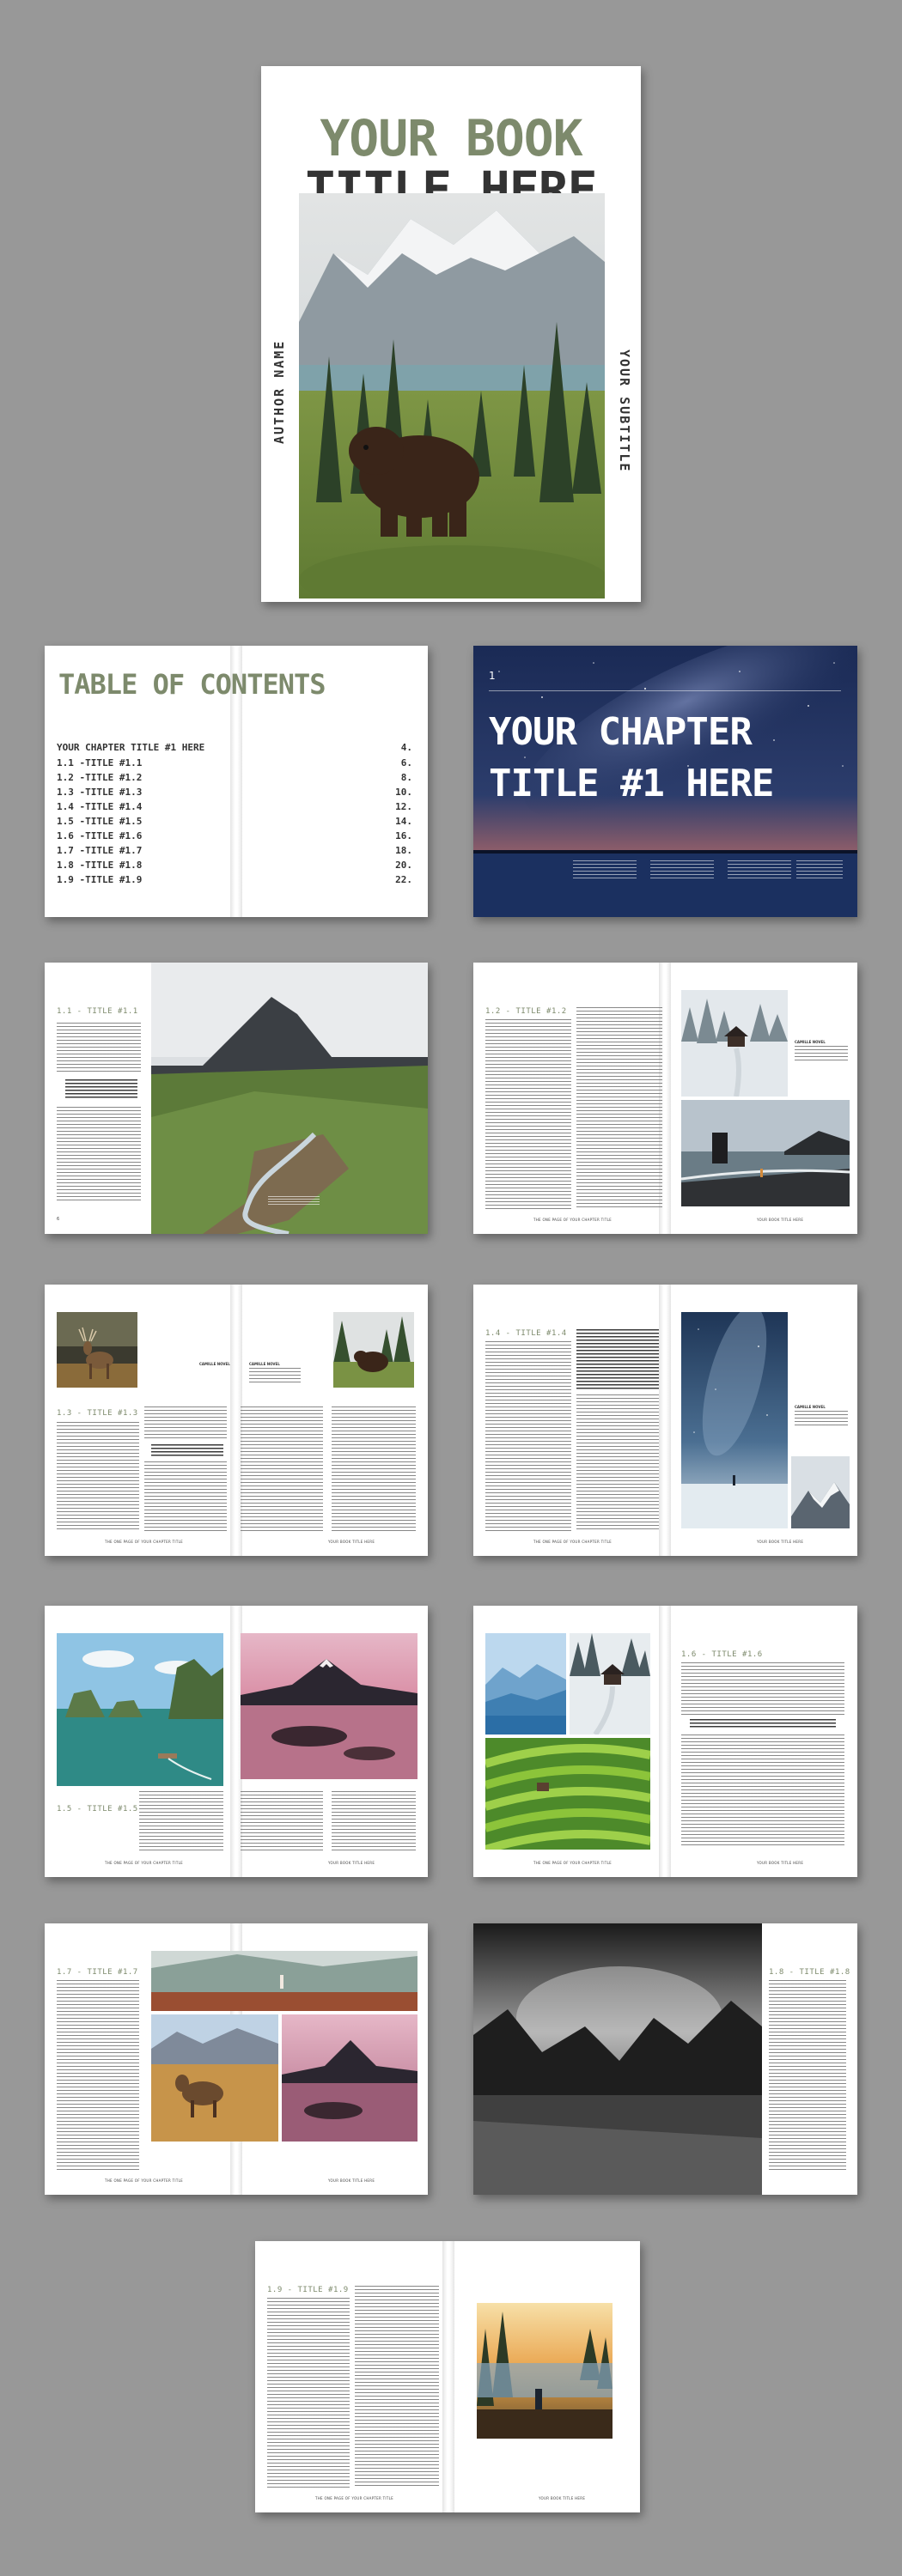 This screenshot has height=2576, width=902. What do you see at coordinates (235, 779) in the screenshot?
I see `toc-entry: 1.2 -TITLE #1.2 8.` at bounding box center [235, 779].